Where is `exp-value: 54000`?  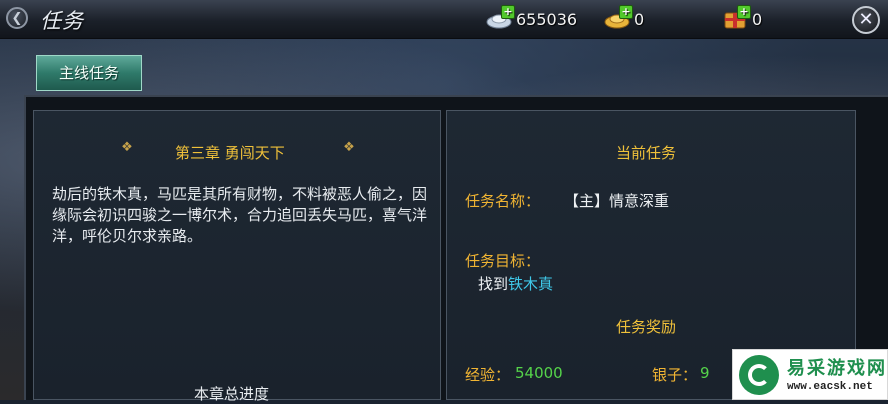 exp-value: 54000 is located at coordinates (539, 373).